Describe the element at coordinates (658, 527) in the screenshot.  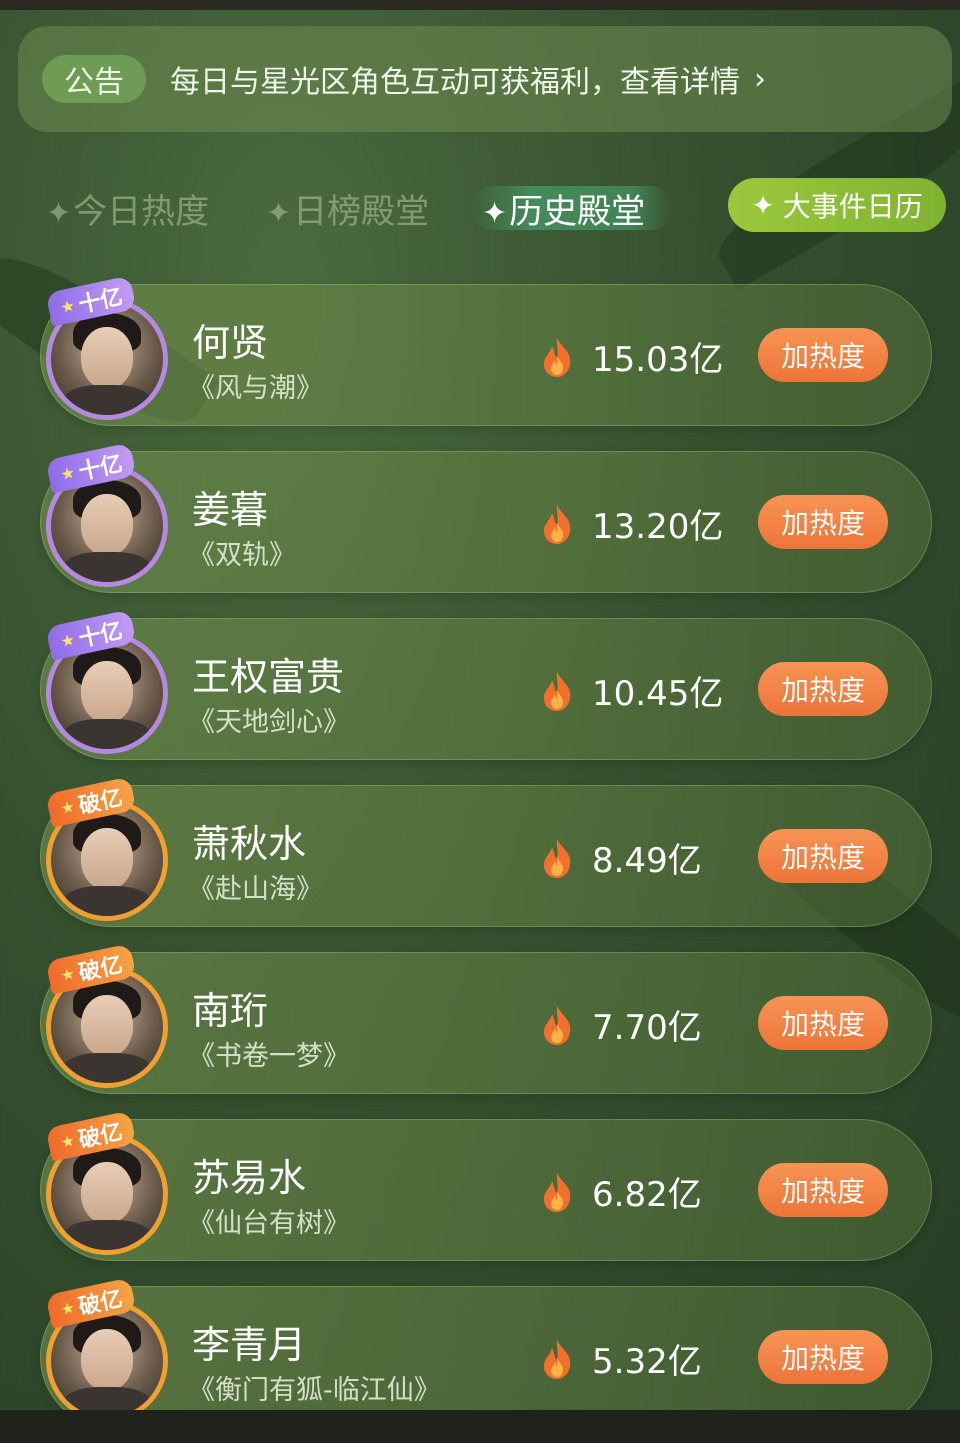
I see `heat-value: 13.20亿` at that location.